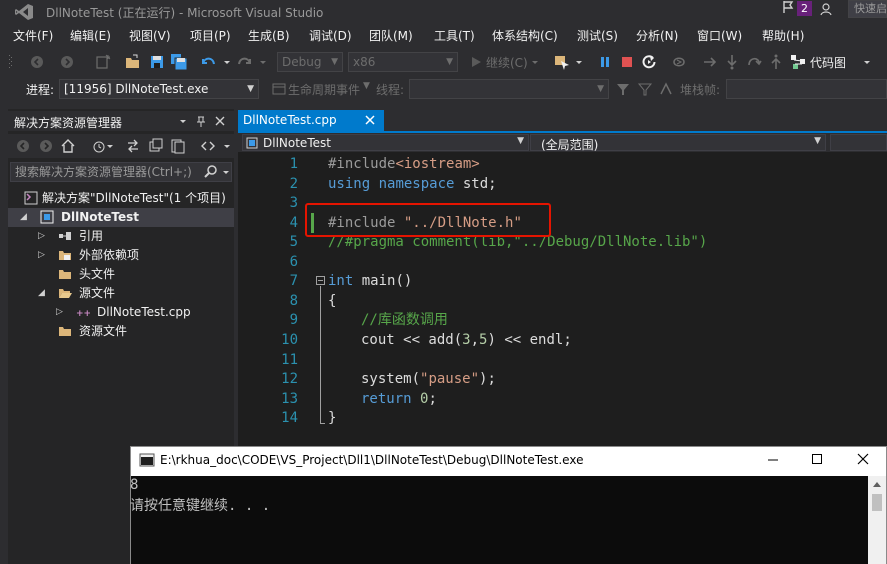 This screenshot has width=887, height=564. What do you see at coordinates (103, 331) in the screenshot?
I see `resources-label: 资源文件` at bounding box center [103, 331].